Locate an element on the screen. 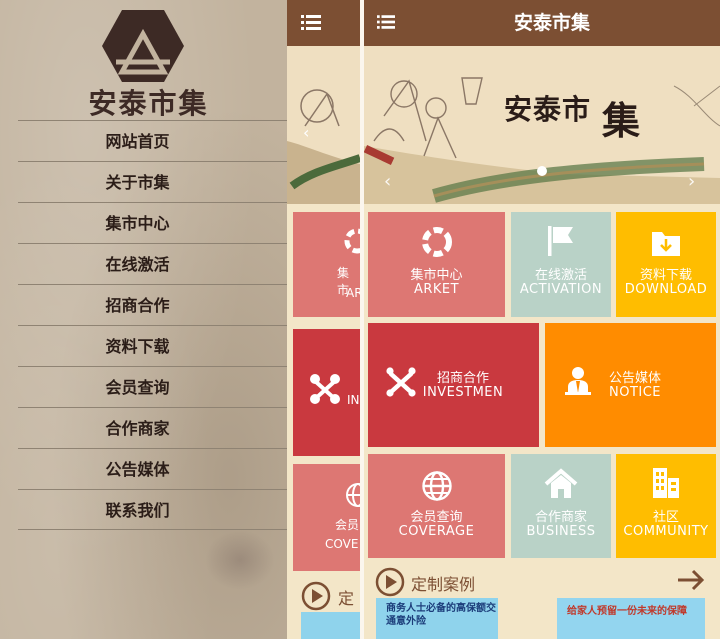  menu-item-about: 关于市集 is located at coordinates (152, 181).